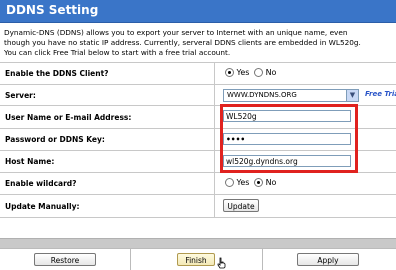  I want to click on page-header: DDNS Setting, so click(198, 11).